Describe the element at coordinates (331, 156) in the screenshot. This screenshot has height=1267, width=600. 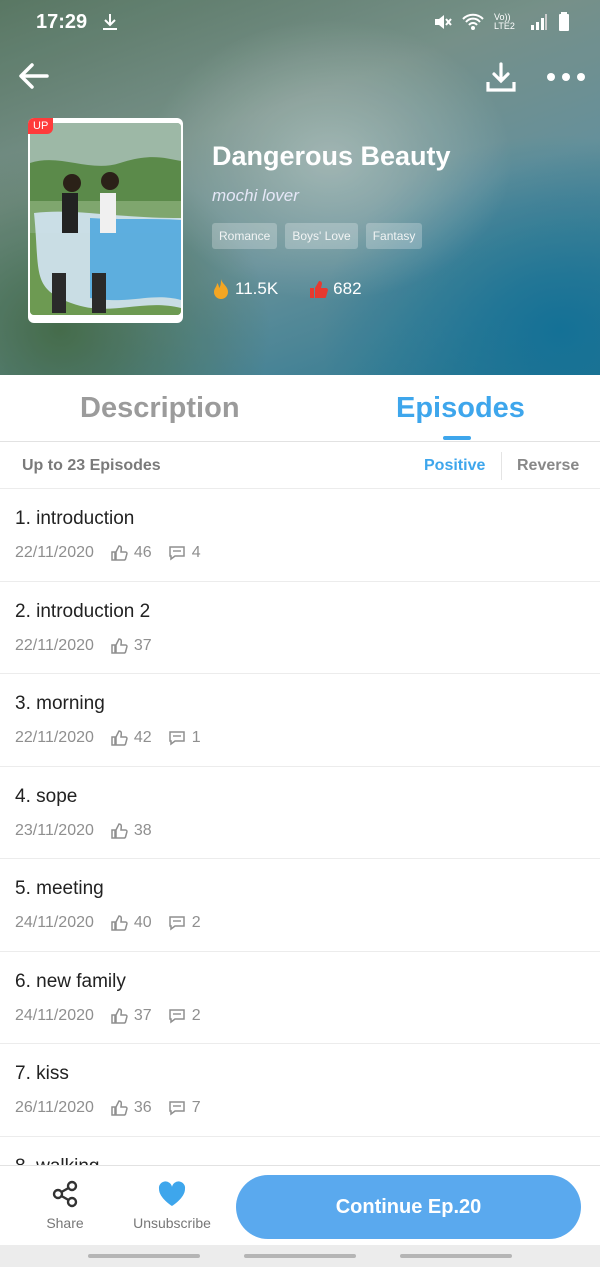
I see `comic-title: Dangerous Beauty` at that location.